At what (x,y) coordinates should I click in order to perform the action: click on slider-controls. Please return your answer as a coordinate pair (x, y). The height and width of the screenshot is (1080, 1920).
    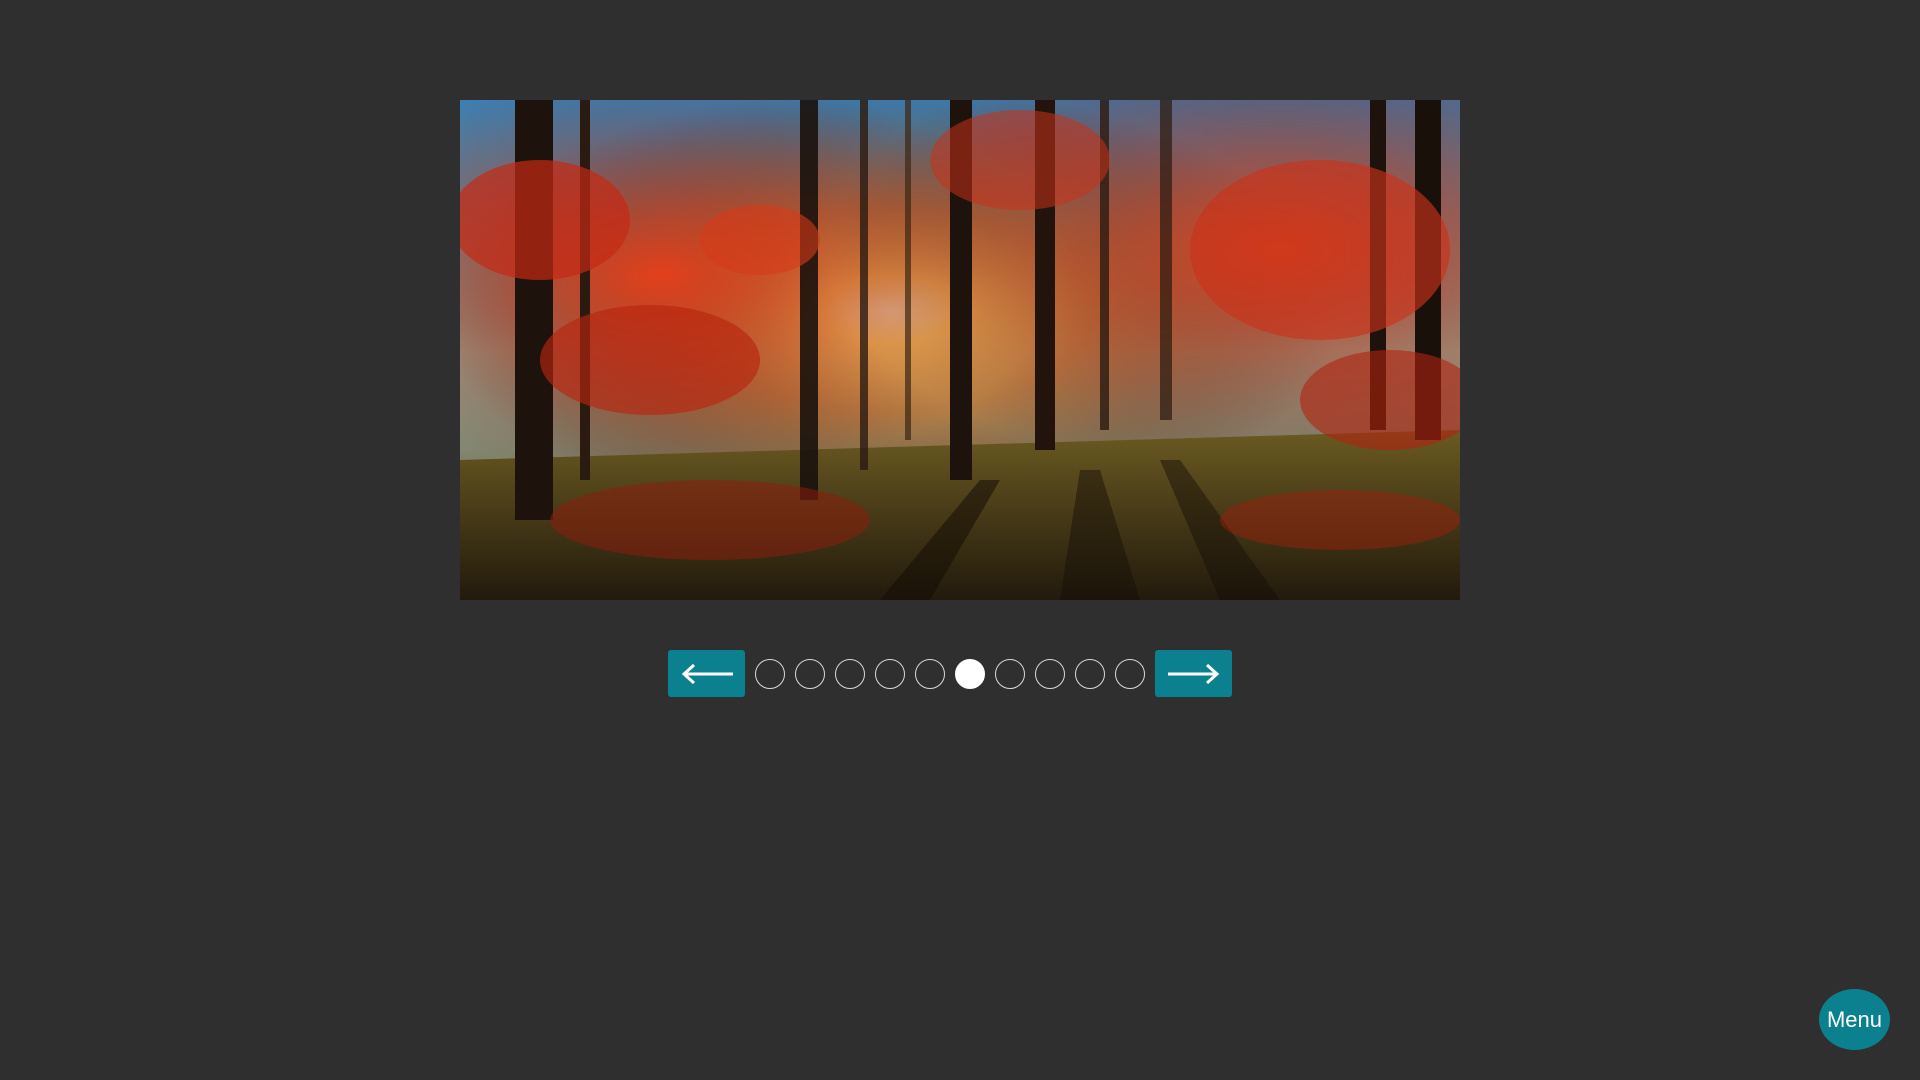
    Looking at the image, I should click on (950, 673).